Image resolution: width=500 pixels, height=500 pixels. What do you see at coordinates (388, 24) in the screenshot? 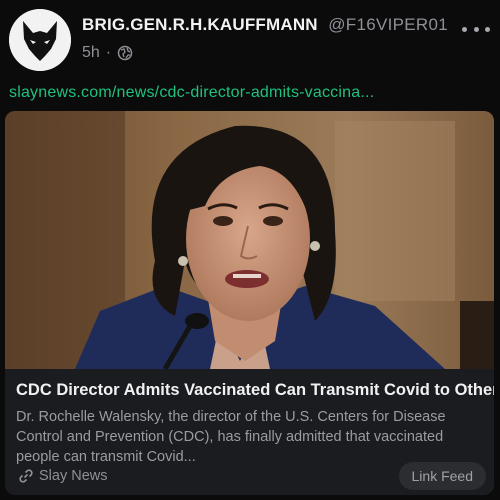
I see `author-handle: @F16VIPER01` at bounding box center [388, 24].